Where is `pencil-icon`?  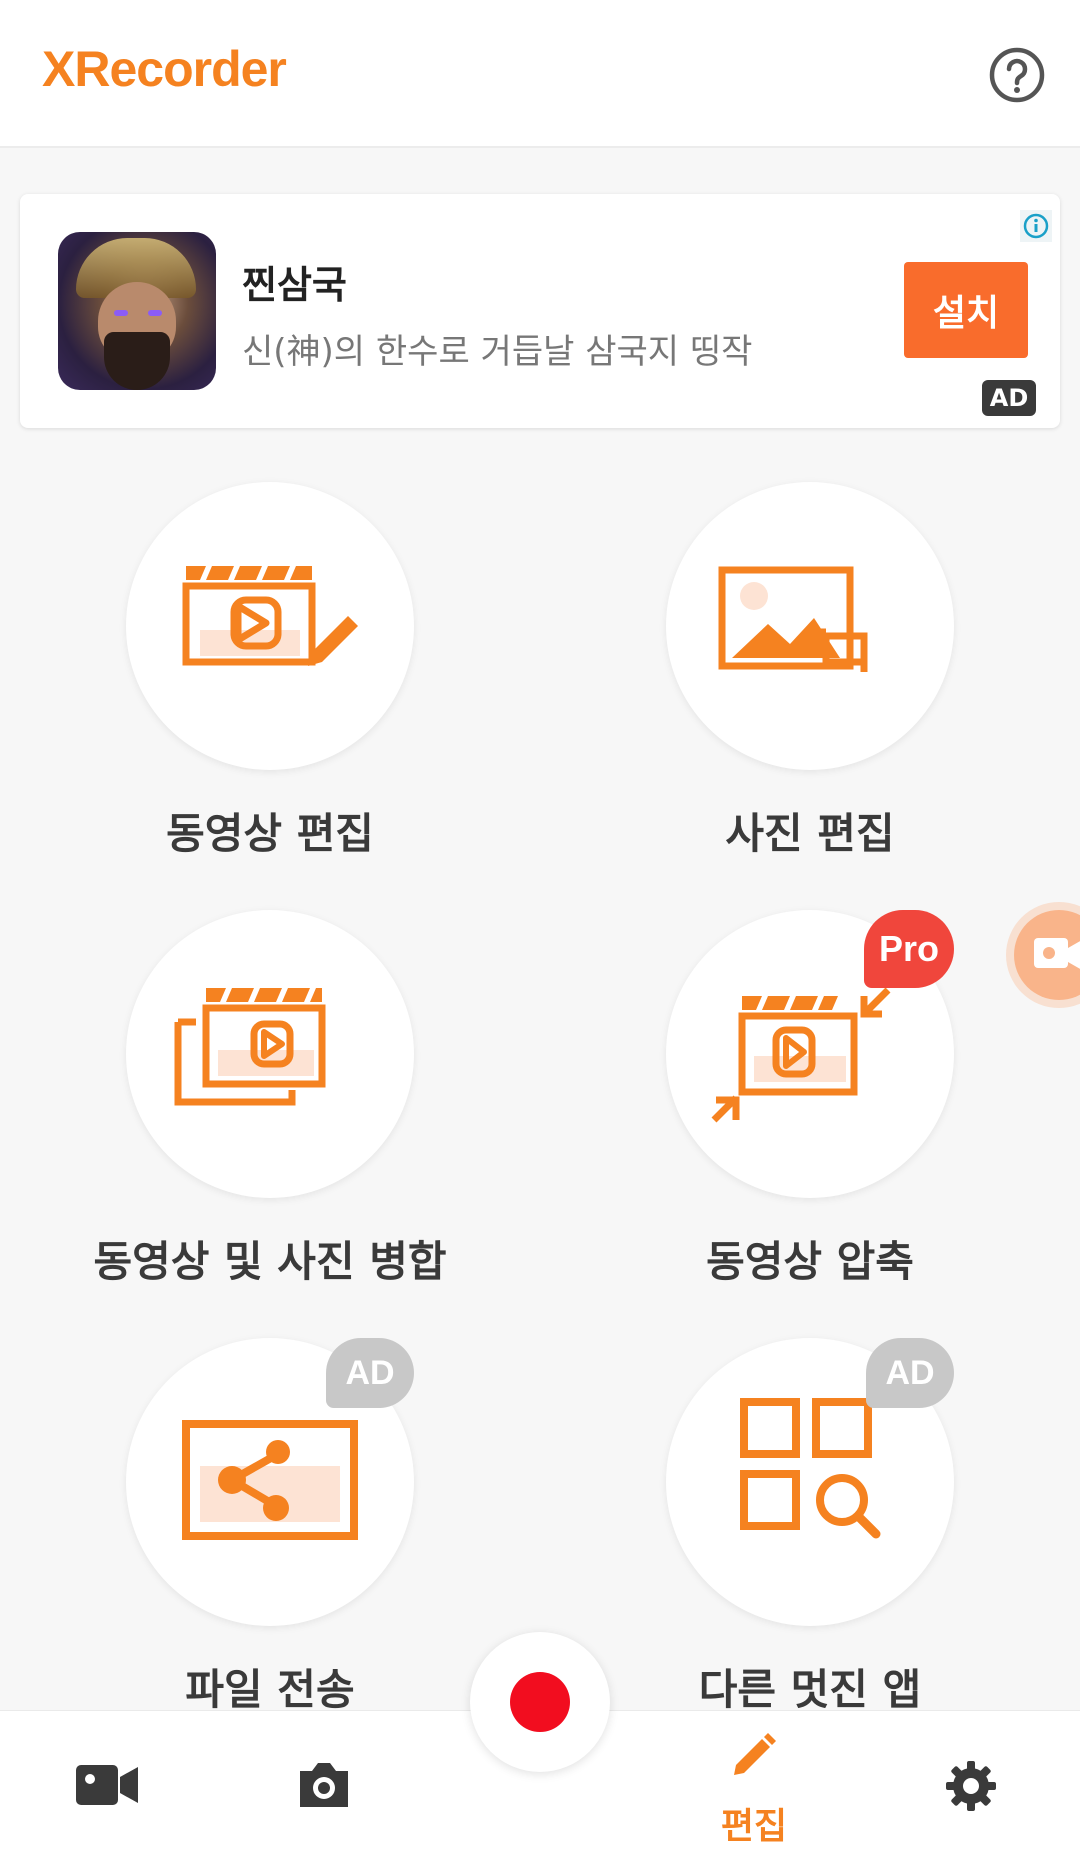 pencil-icon is located at coordinates (755, 1754).